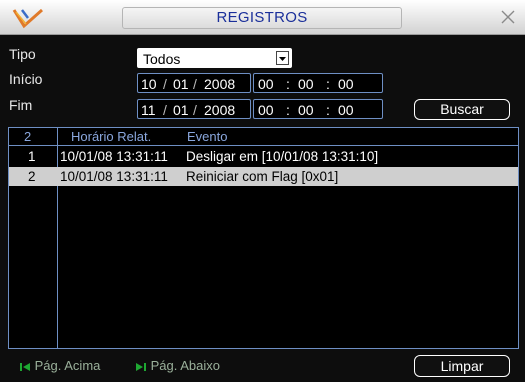  What do you see at coordinates (111, 136) in the screenshot?
I see `header-horario: Horário Relat.` at bounding box center [111, 136].